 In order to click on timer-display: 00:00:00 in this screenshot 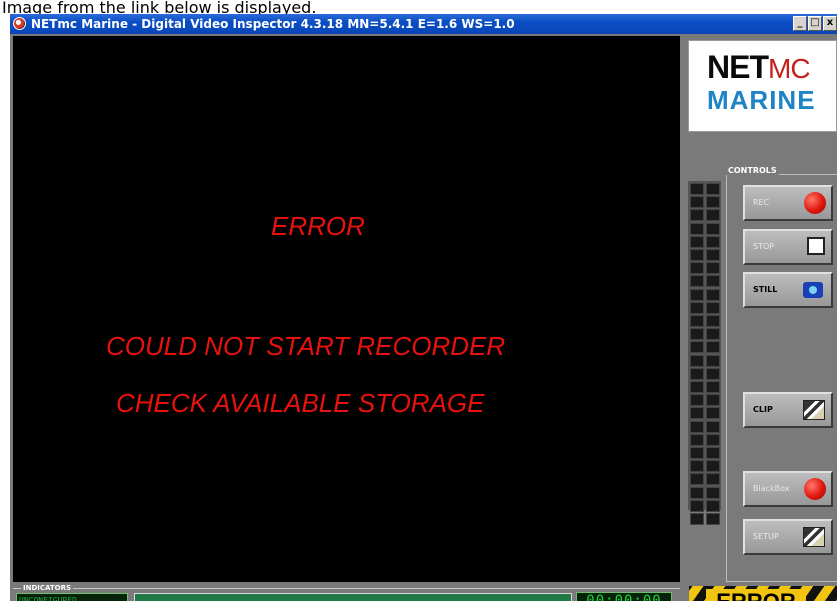, I will do `click(624, 596)`.